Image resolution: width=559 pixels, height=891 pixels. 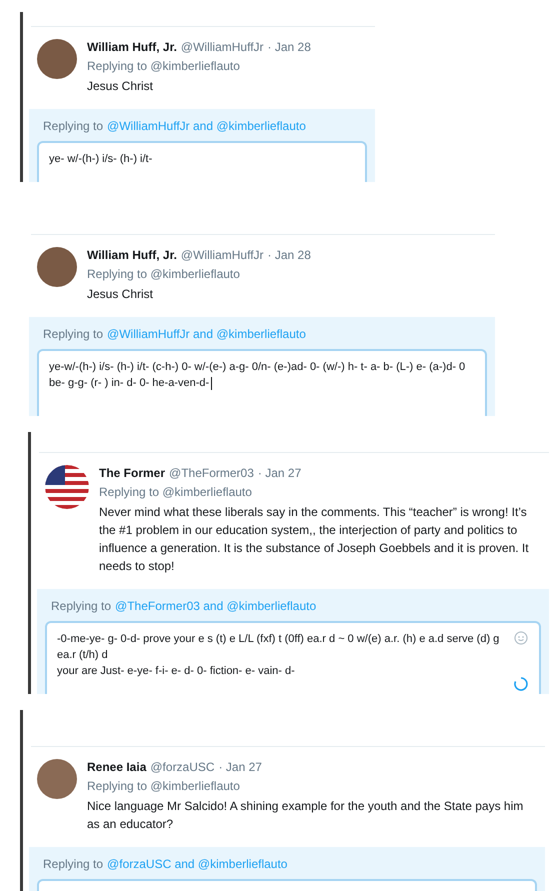 I want to click on reply-text: ye-w/-(h-) i/s- (h-) i/t- (c-h-) 0- w/-(e-) a-g- 0/n- (e-)ad- 0- (w/-) h- t- a- b- (L-) e- (a-)d- 0 be- g-g- (r- ) in- d- 0- he-a-ven-d-, so click(x=257, y=375).